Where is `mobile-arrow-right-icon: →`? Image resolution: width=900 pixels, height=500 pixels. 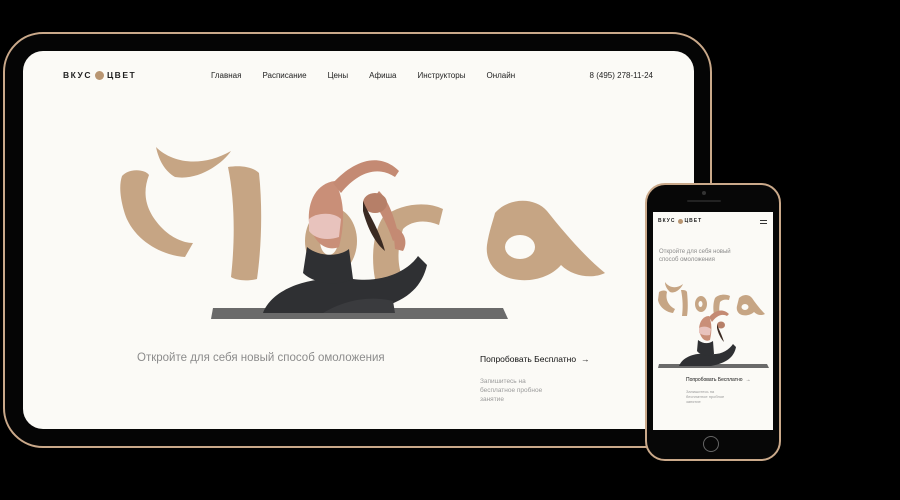
mobile-arrow-right-icon: → is located at coordinates (748, 380).